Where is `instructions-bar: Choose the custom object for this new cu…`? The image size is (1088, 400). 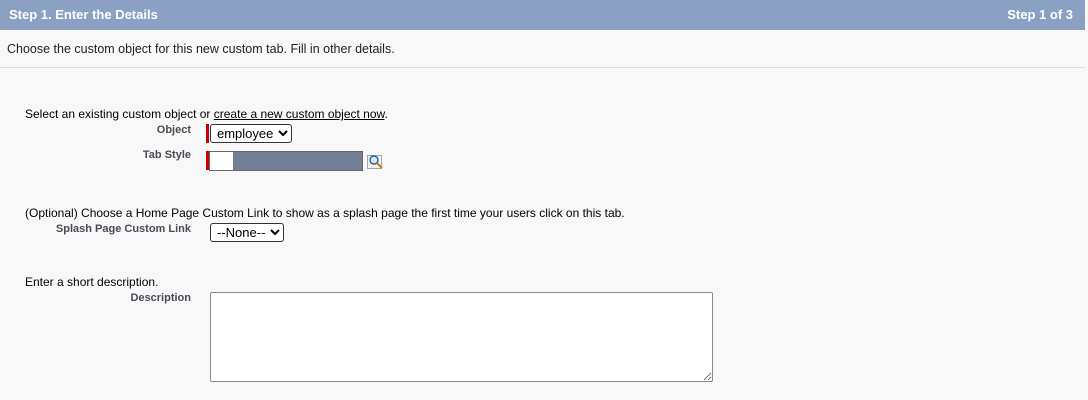
instructions-bar: Choose the custom object for this new cu… is located at coordinates (542, 49).